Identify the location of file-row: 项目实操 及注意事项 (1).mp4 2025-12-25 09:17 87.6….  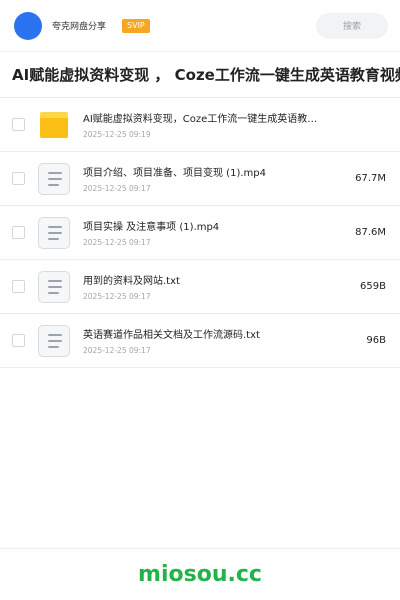
(200, 233).